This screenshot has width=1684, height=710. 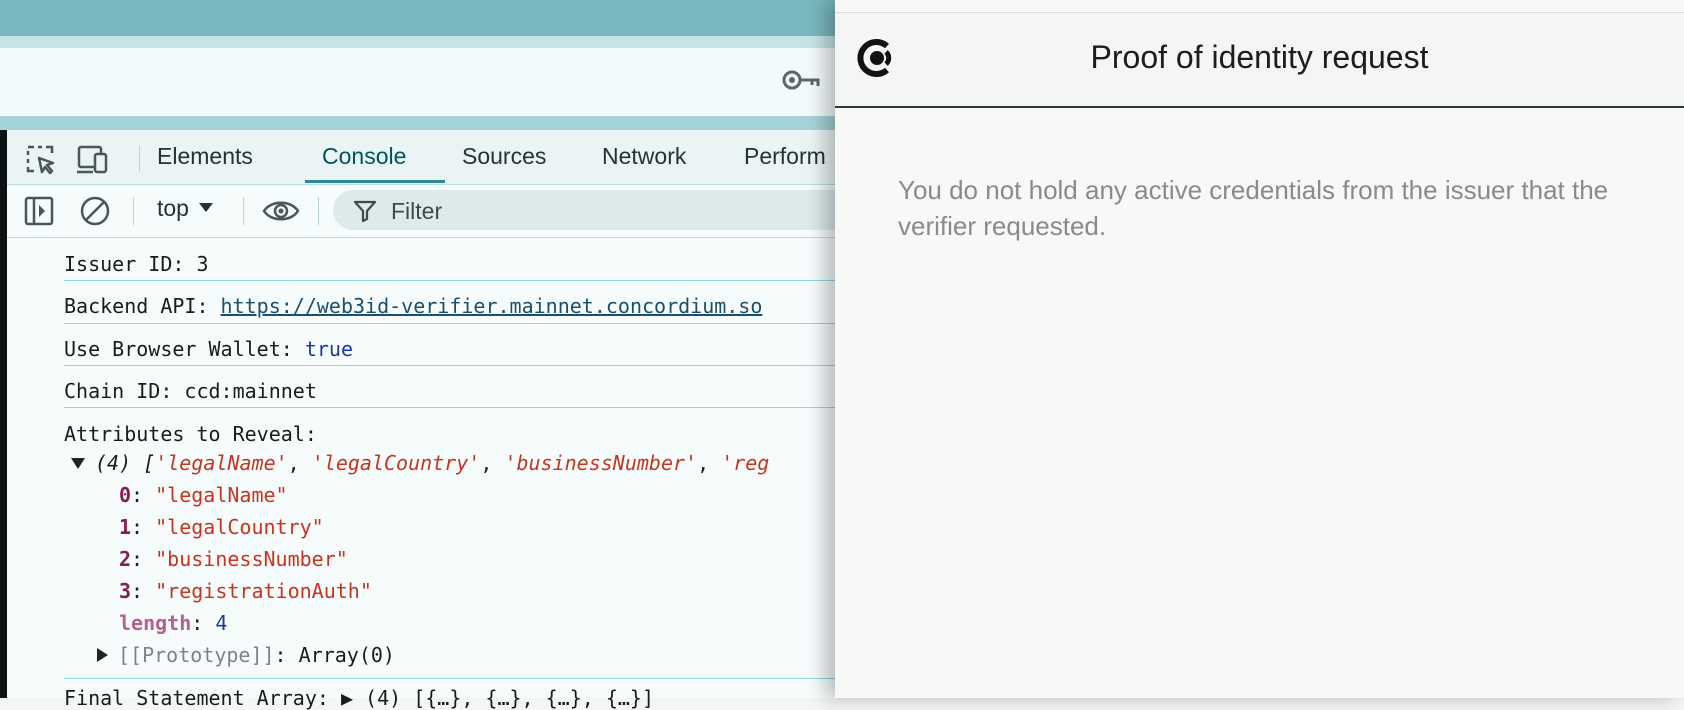 What do you see at coordinates (281, 213) in the screenshot?
I see `eye-icon` at bounding box center [281, 213].